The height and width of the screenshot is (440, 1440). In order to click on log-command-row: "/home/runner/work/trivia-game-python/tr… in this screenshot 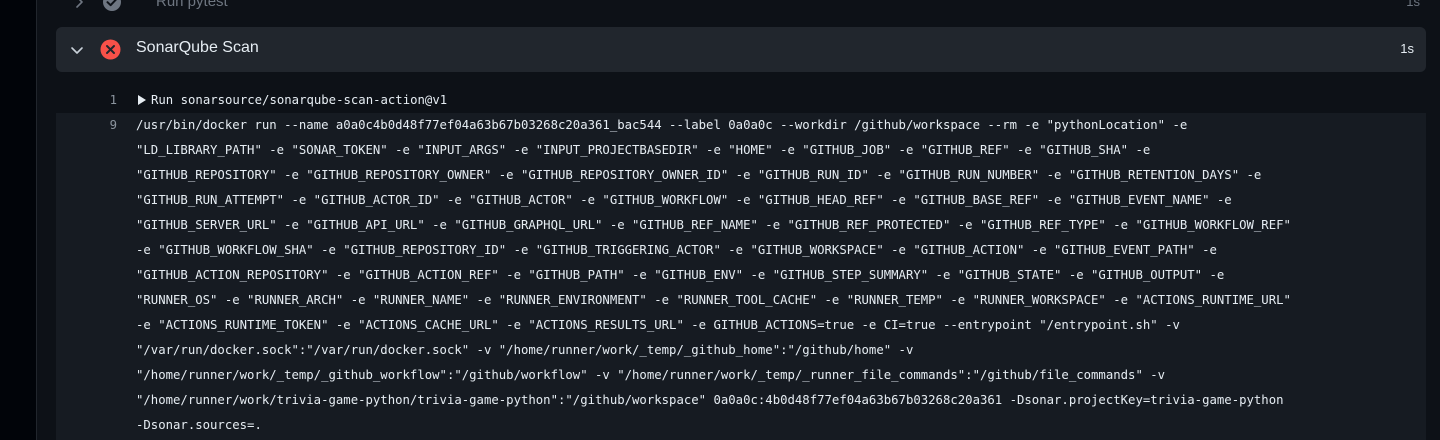, I will do `click(710, 400)`.